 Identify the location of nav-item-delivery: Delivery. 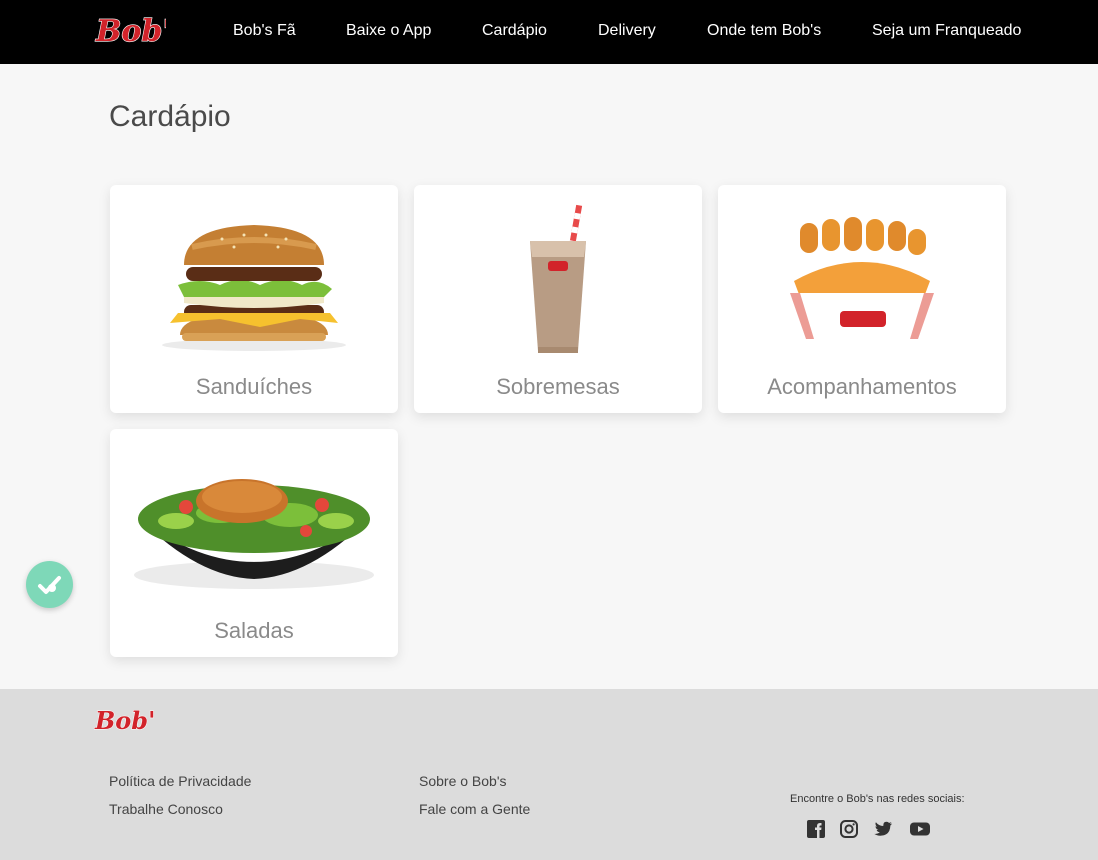
(627, 31).